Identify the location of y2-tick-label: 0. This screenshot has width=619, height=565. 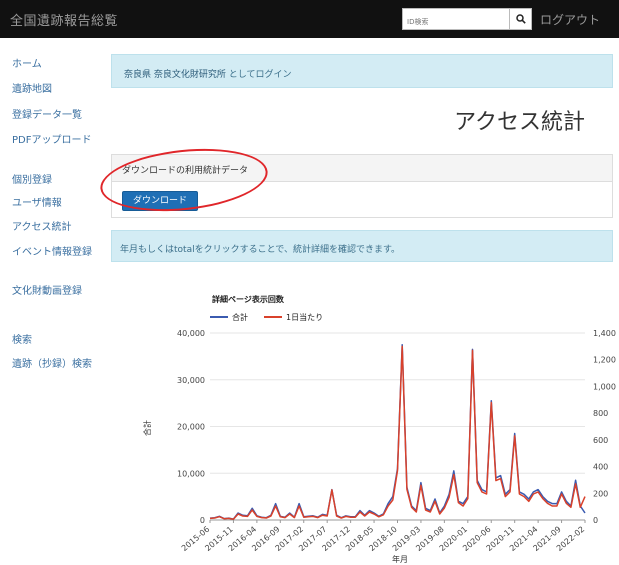
(595, 520).